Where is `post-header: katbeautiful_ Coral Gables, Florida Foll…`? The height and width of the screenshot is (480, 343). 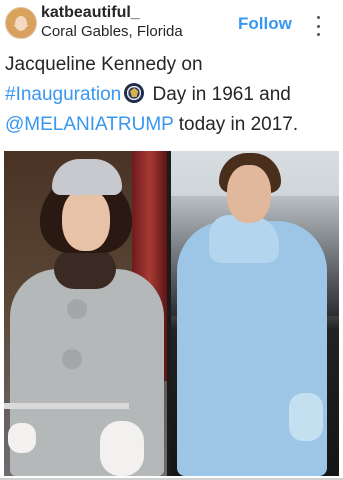 post-header: katbeautiful_ Coral Gables, Florida Foll… is located at coordinates (171, 25).